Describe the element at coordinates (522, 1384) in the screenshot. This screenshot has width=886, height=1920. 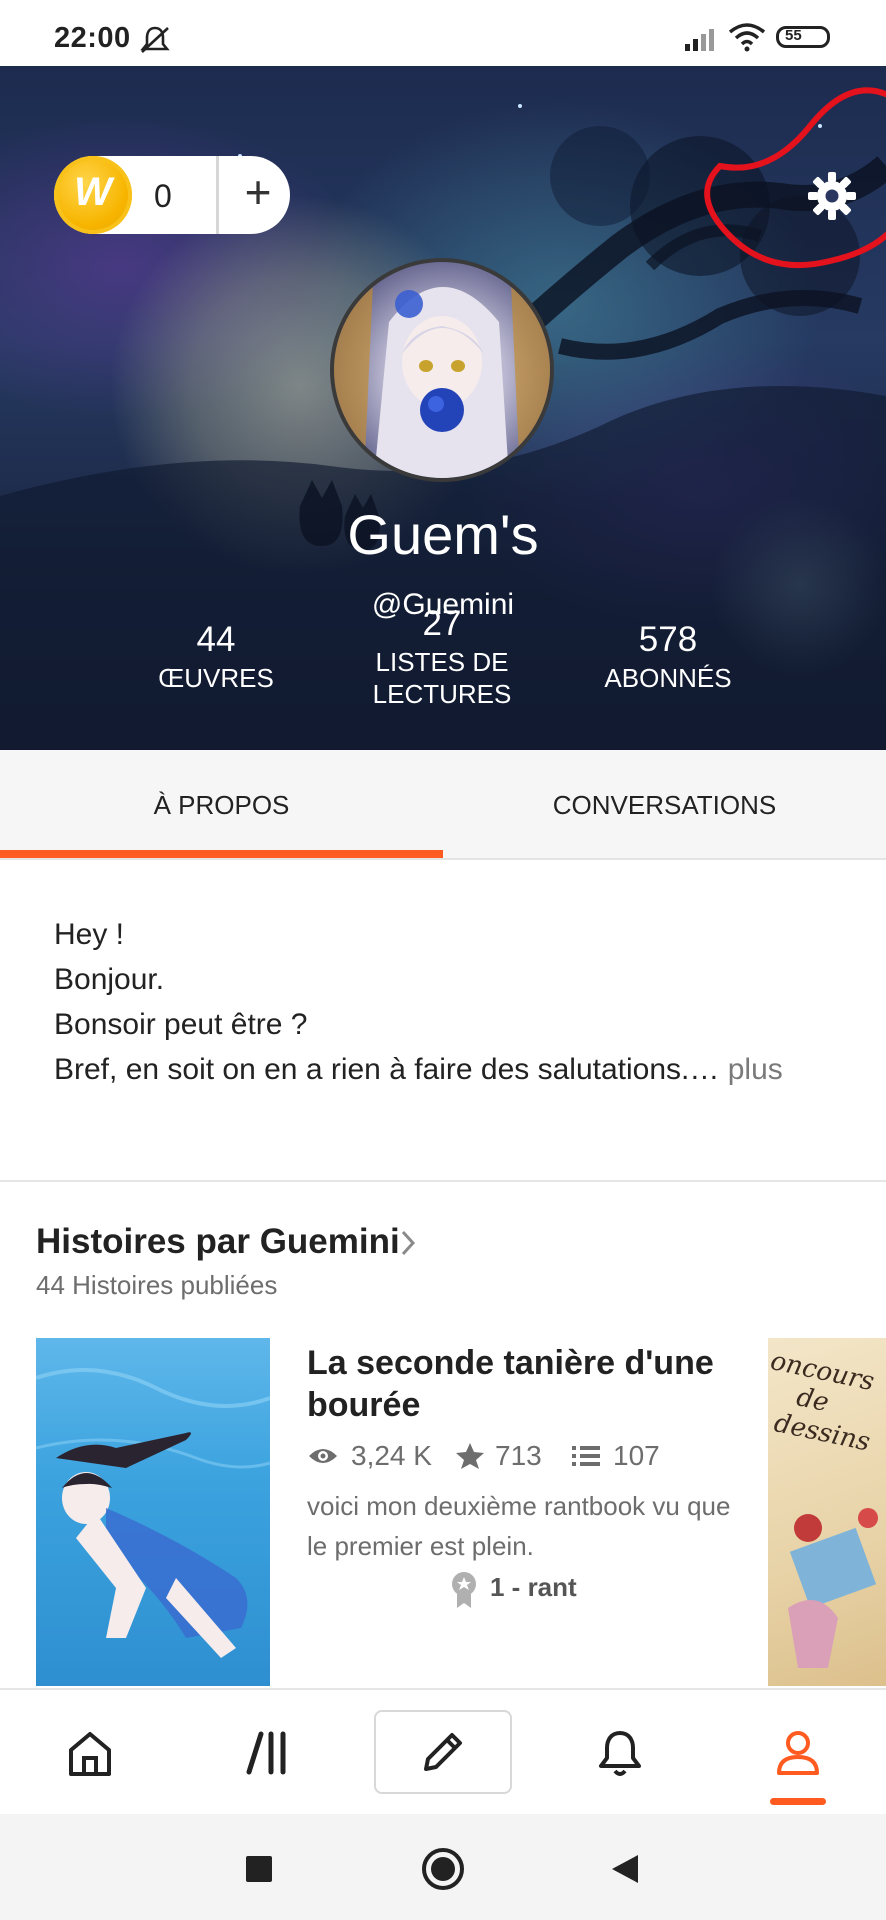
I see `story-title: La seconde tanière d'une bourée` at that location.